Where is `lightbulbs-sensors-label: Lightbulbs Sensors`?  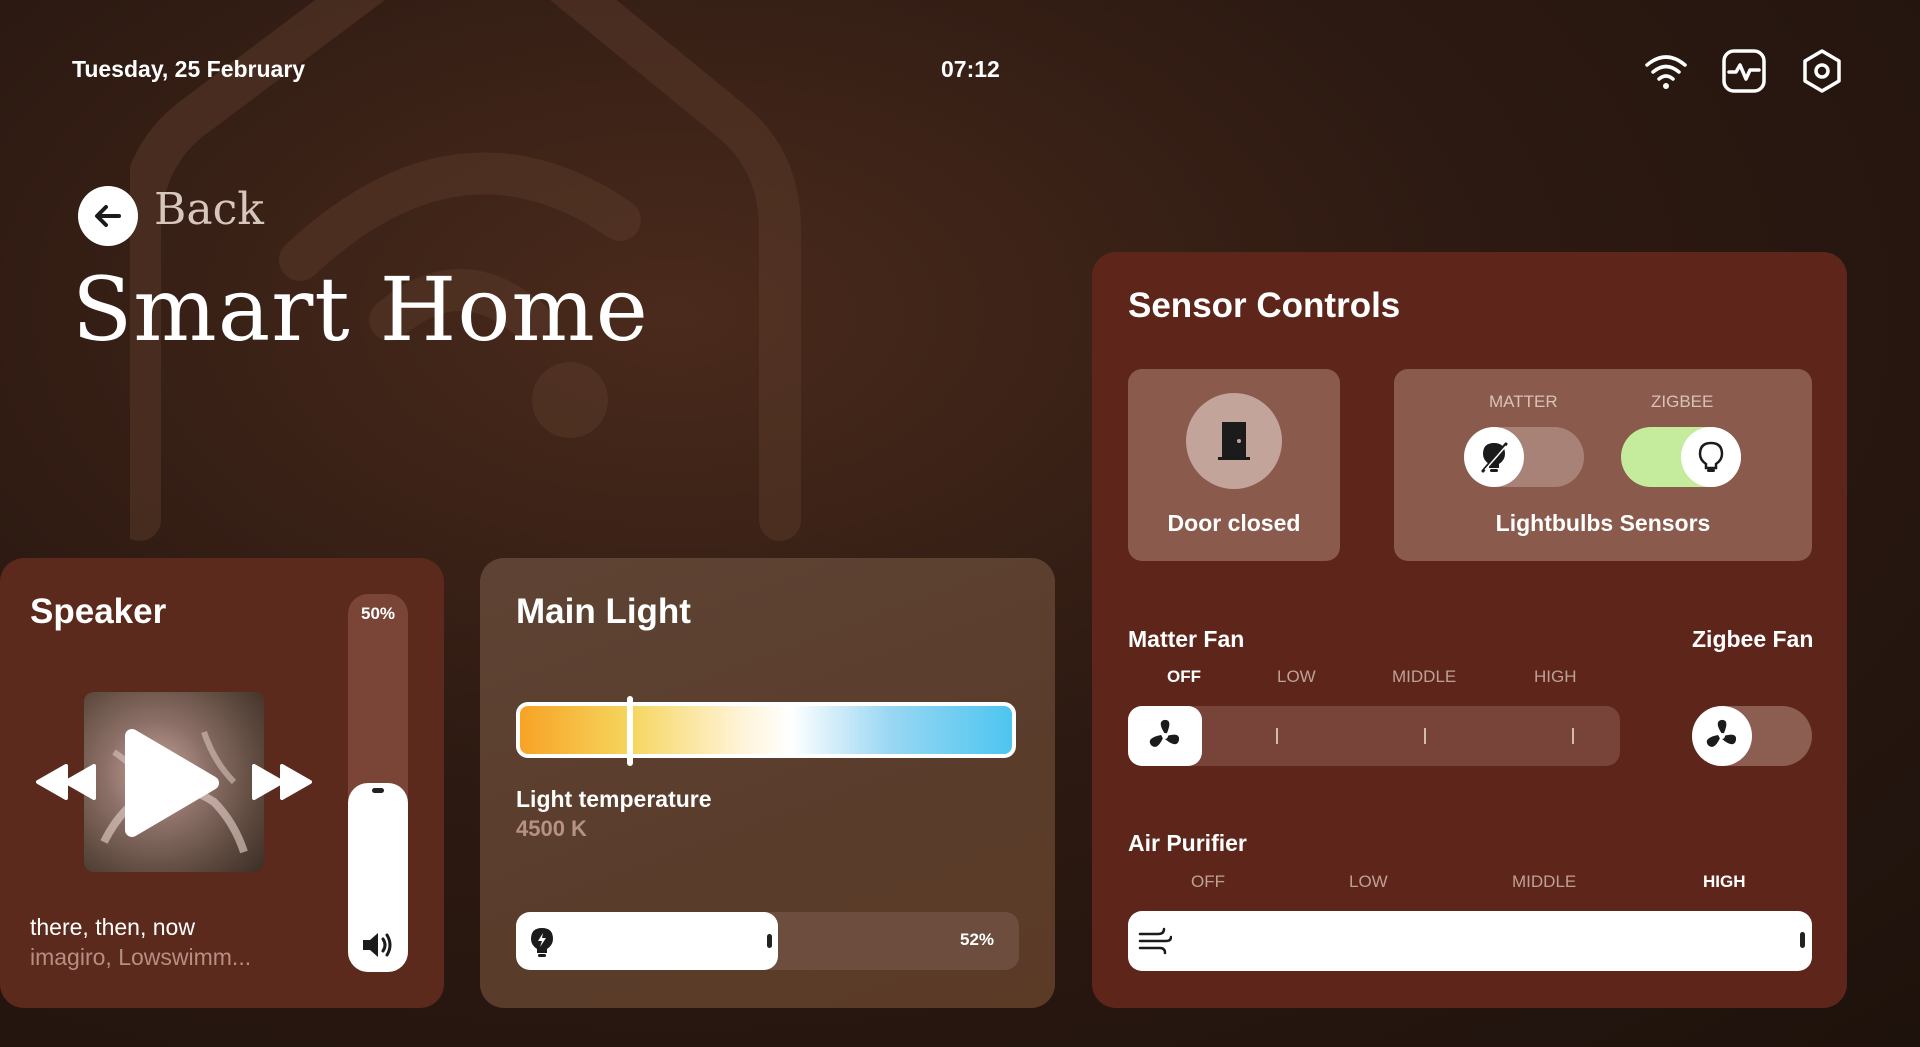 lightbulbs-sensors-label: Lightbulbs Sensors is located at coordinates (1603, 523).